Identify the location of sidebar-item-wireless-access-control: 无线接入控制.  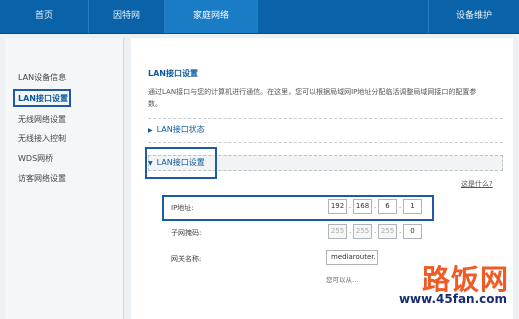
(42, 138).